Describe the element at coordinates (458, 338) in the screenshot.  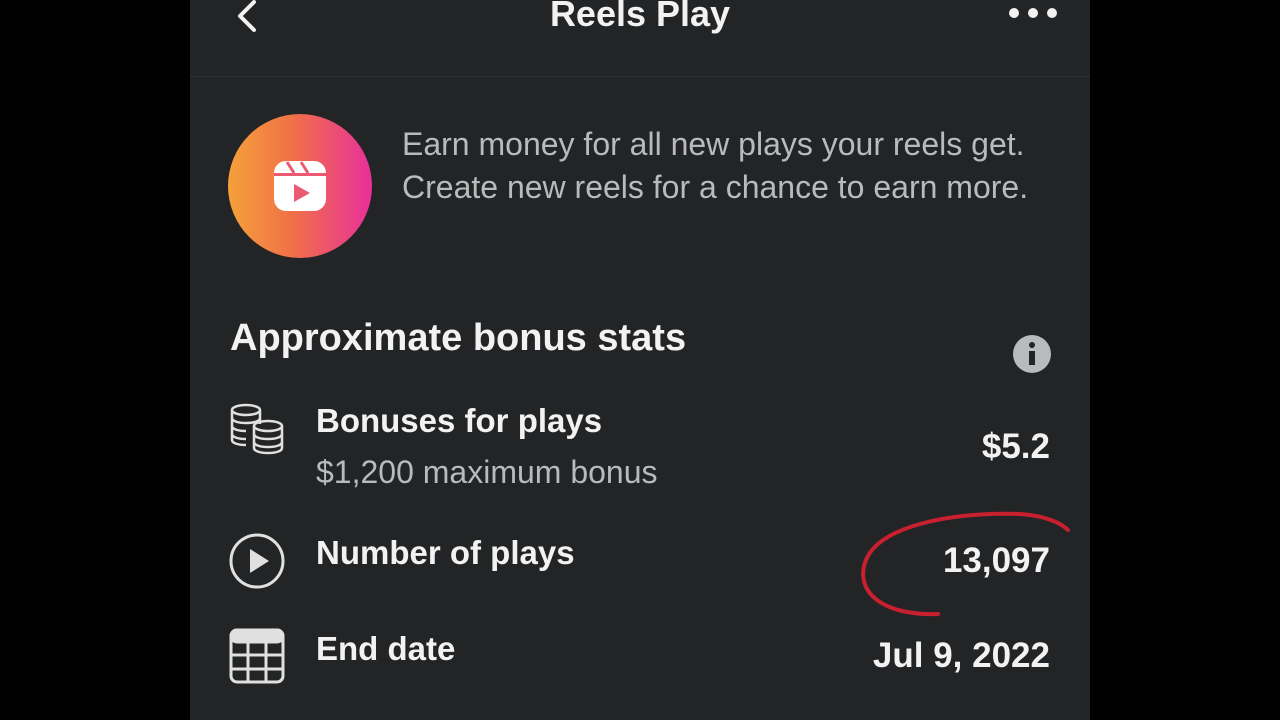
I see `section-title: Approximate bonus stats` at that location.